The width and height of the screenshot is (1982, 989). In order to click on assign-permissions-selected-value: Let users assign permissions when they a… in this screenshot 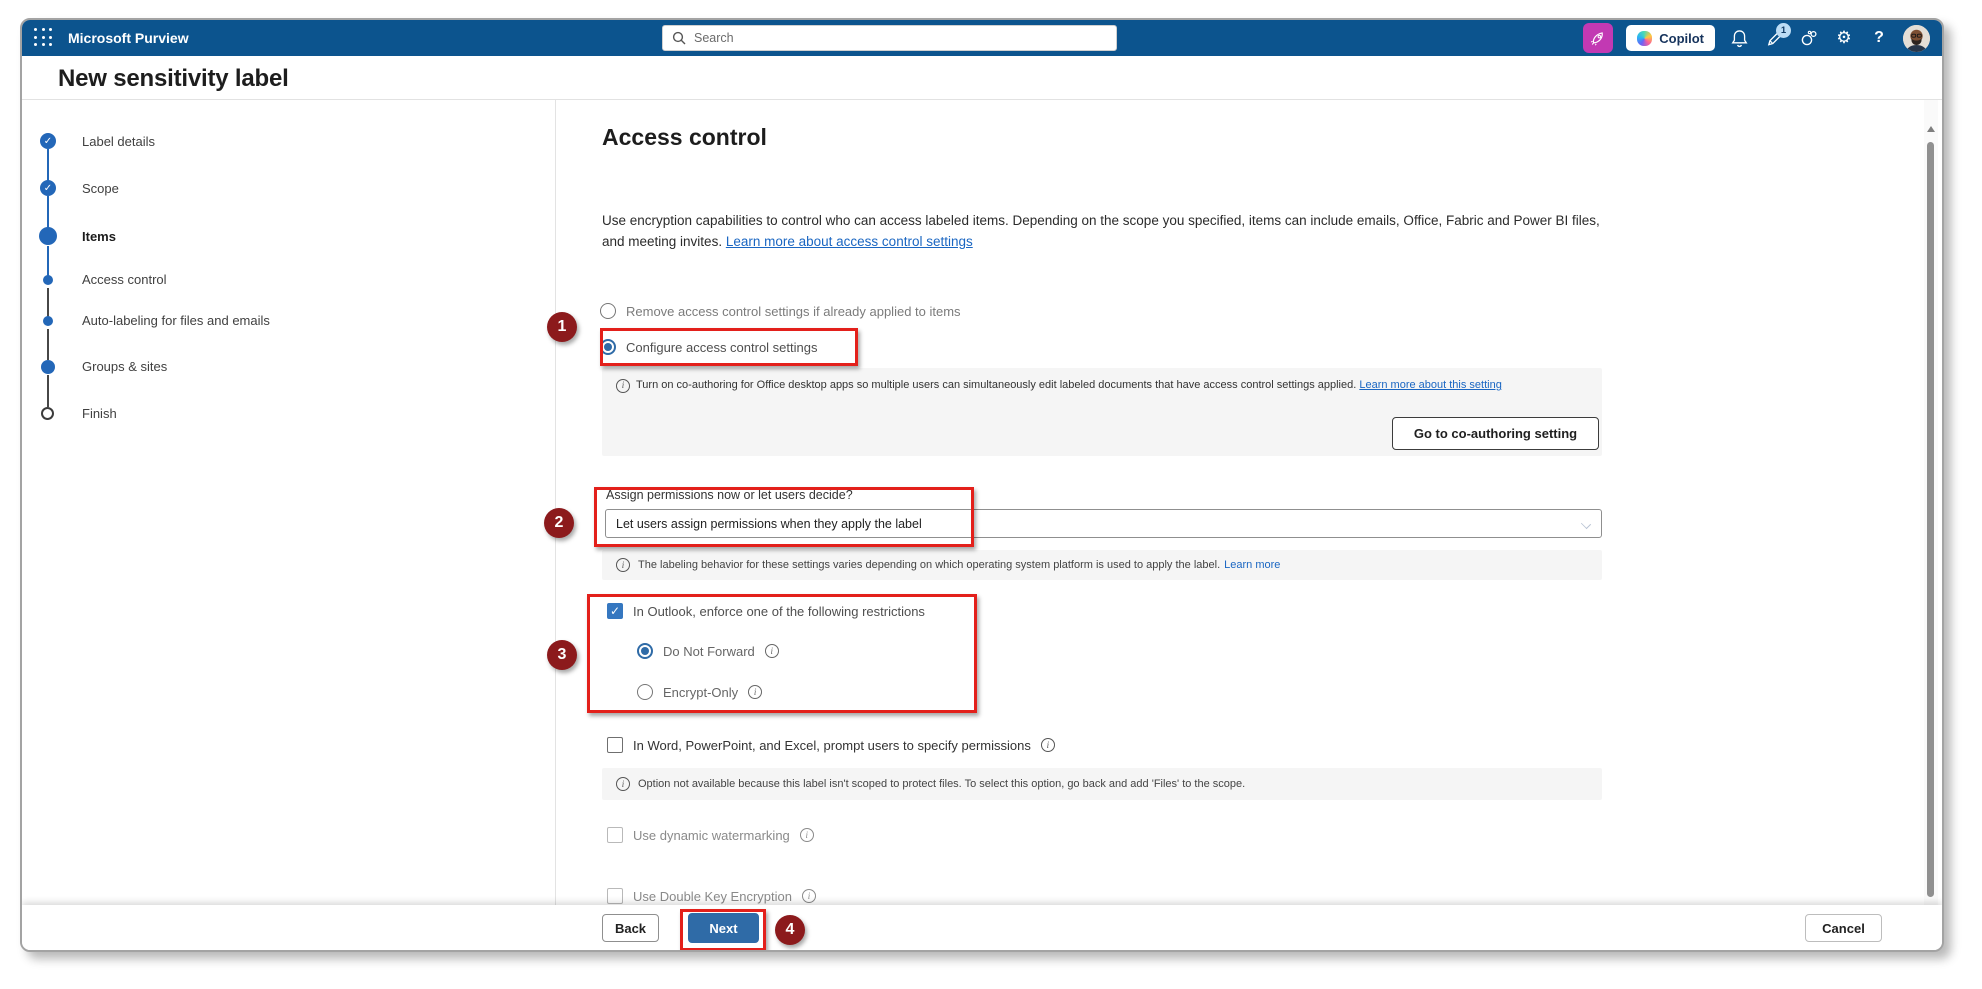, I will do `click(769, 523)`.